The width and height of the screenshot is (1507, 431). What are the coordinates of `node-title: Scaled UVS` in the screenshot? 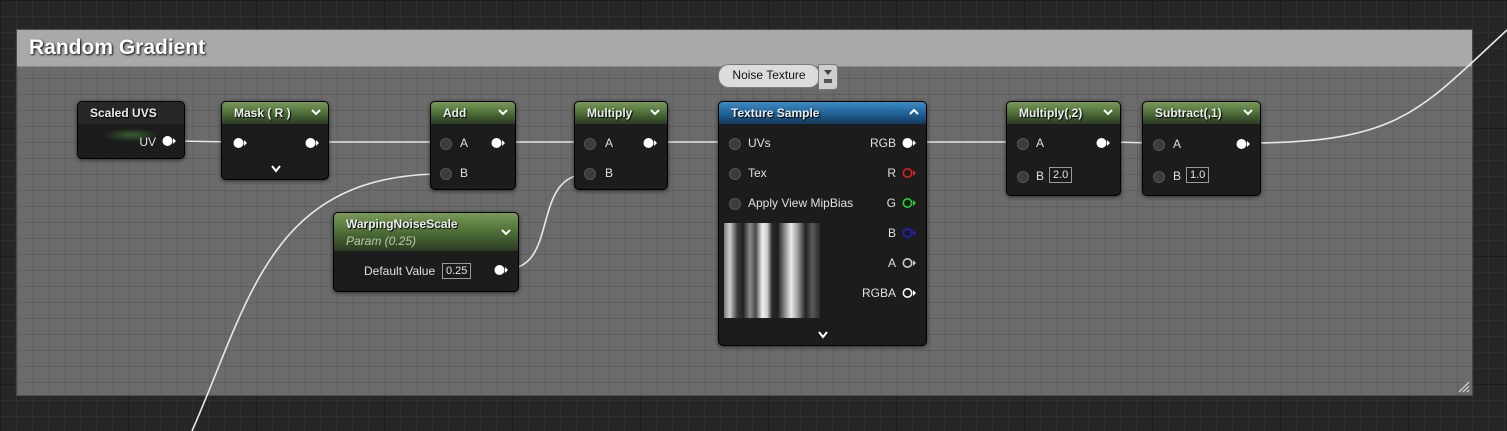 It's located at (123, 113).